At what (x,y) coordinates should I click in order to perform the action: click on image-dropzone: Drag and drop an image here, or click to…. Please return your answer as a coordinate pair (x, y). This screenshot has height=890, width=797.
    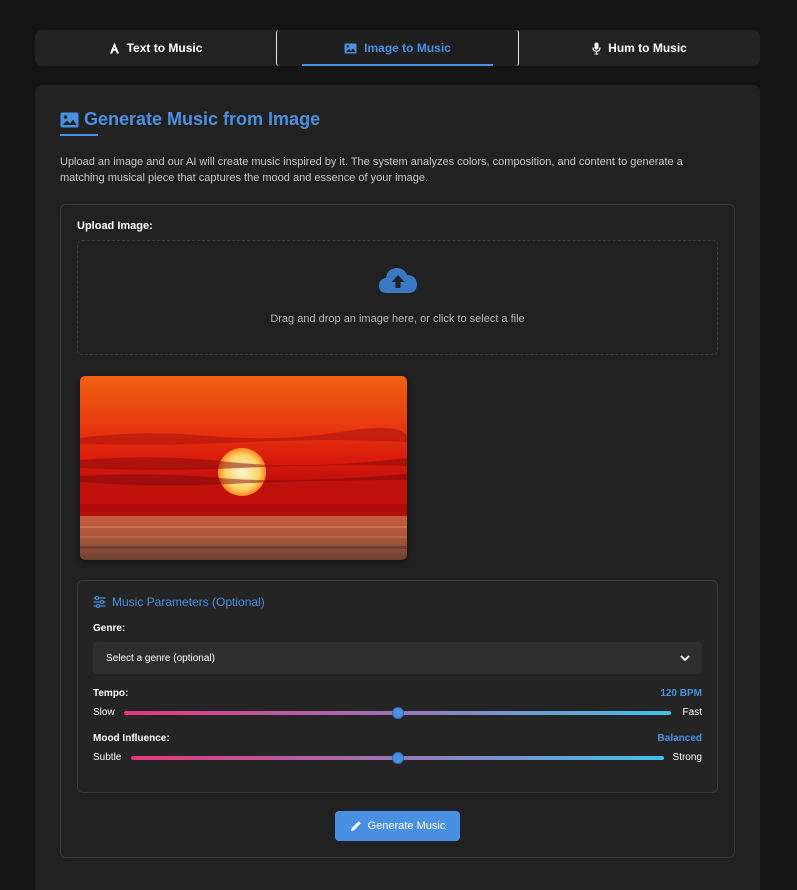
    Looking at the image, I should click on (397, 297).